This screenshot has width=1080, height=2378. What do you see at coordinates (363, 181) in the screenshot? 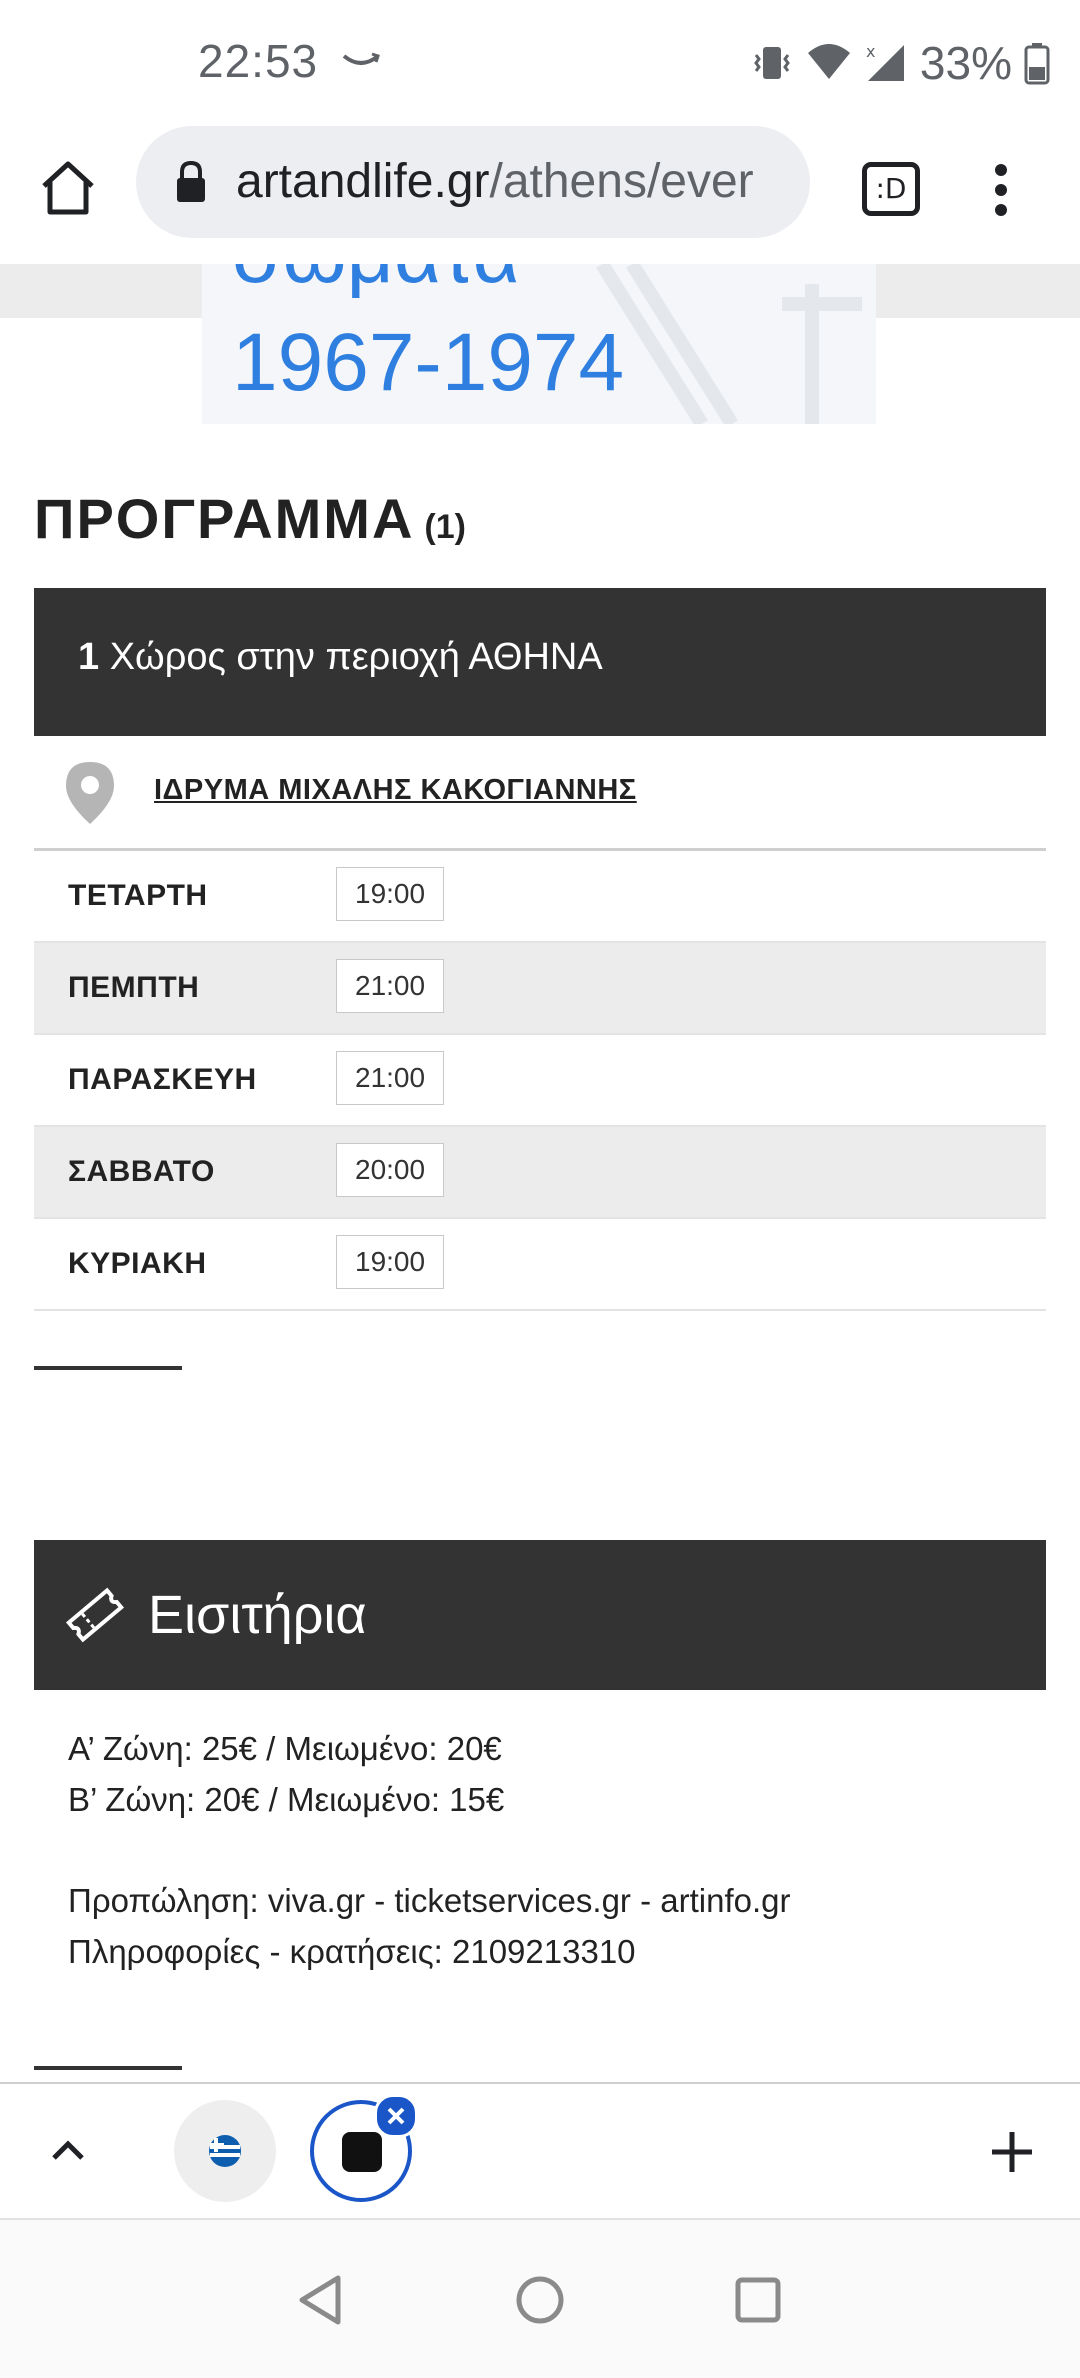
I see `url-host: artandlife.gr` at bounding box center [363, 181].